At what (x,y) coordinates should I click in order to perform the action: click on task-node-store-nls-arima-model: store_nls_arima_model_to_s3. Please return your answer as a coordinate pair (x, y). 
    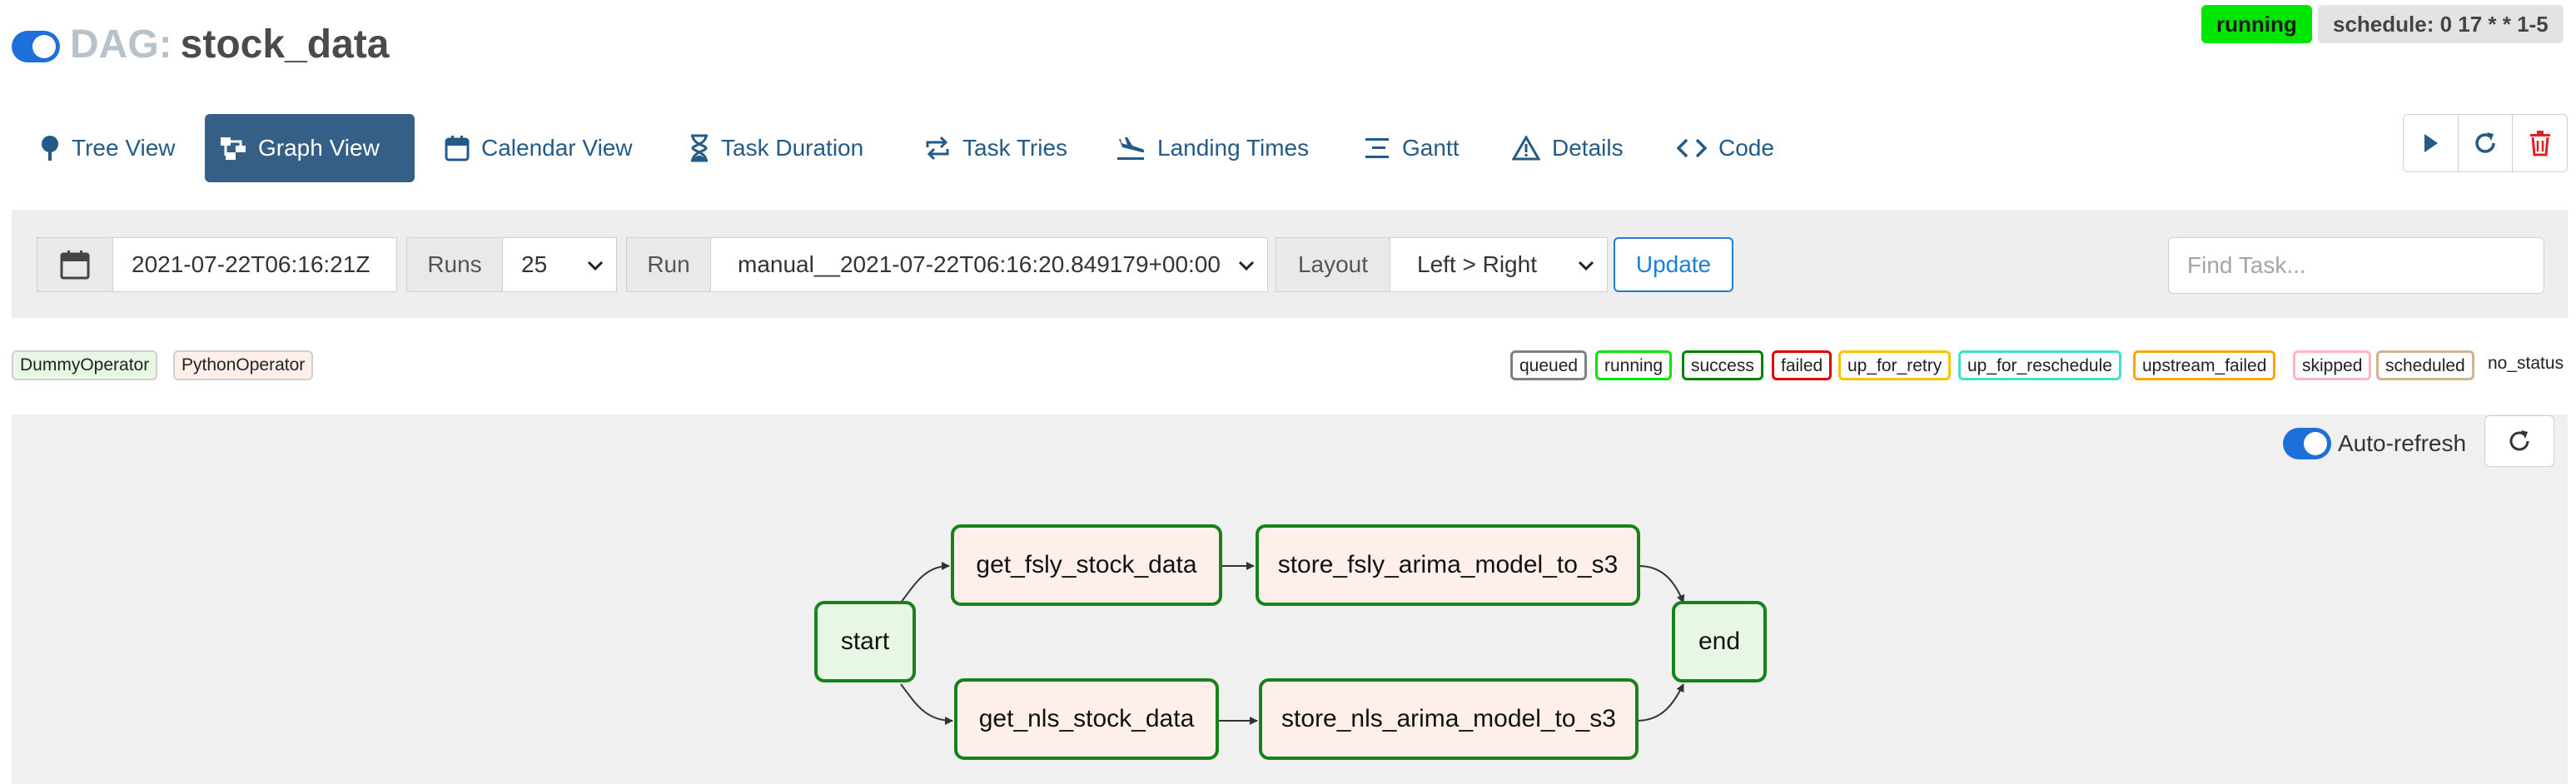
    Looking at the image, I should click on (1449, 719).